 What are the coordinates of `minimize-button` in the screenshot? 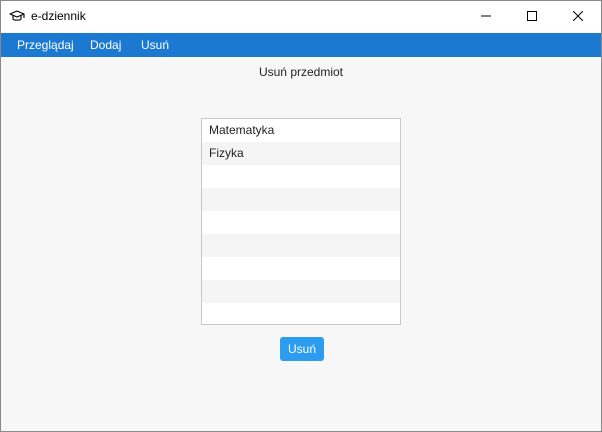 It's located at (486, 16).